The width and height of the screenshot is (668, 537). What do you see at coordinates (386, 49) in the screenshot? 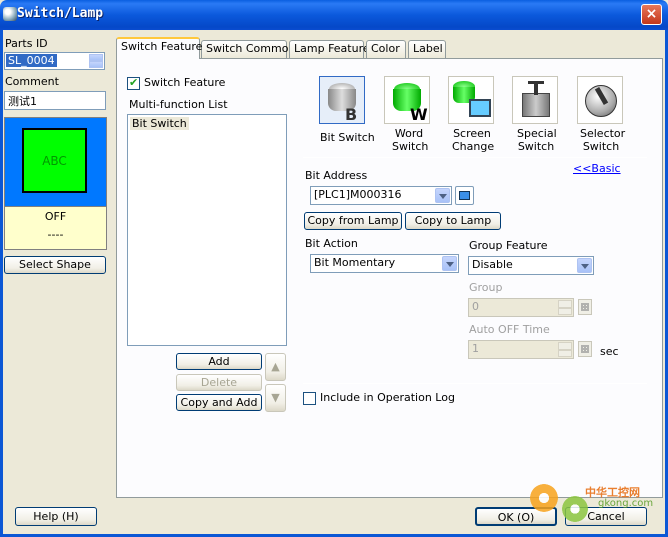
I see `tab-color: Color` at bounding box center [386, 49].